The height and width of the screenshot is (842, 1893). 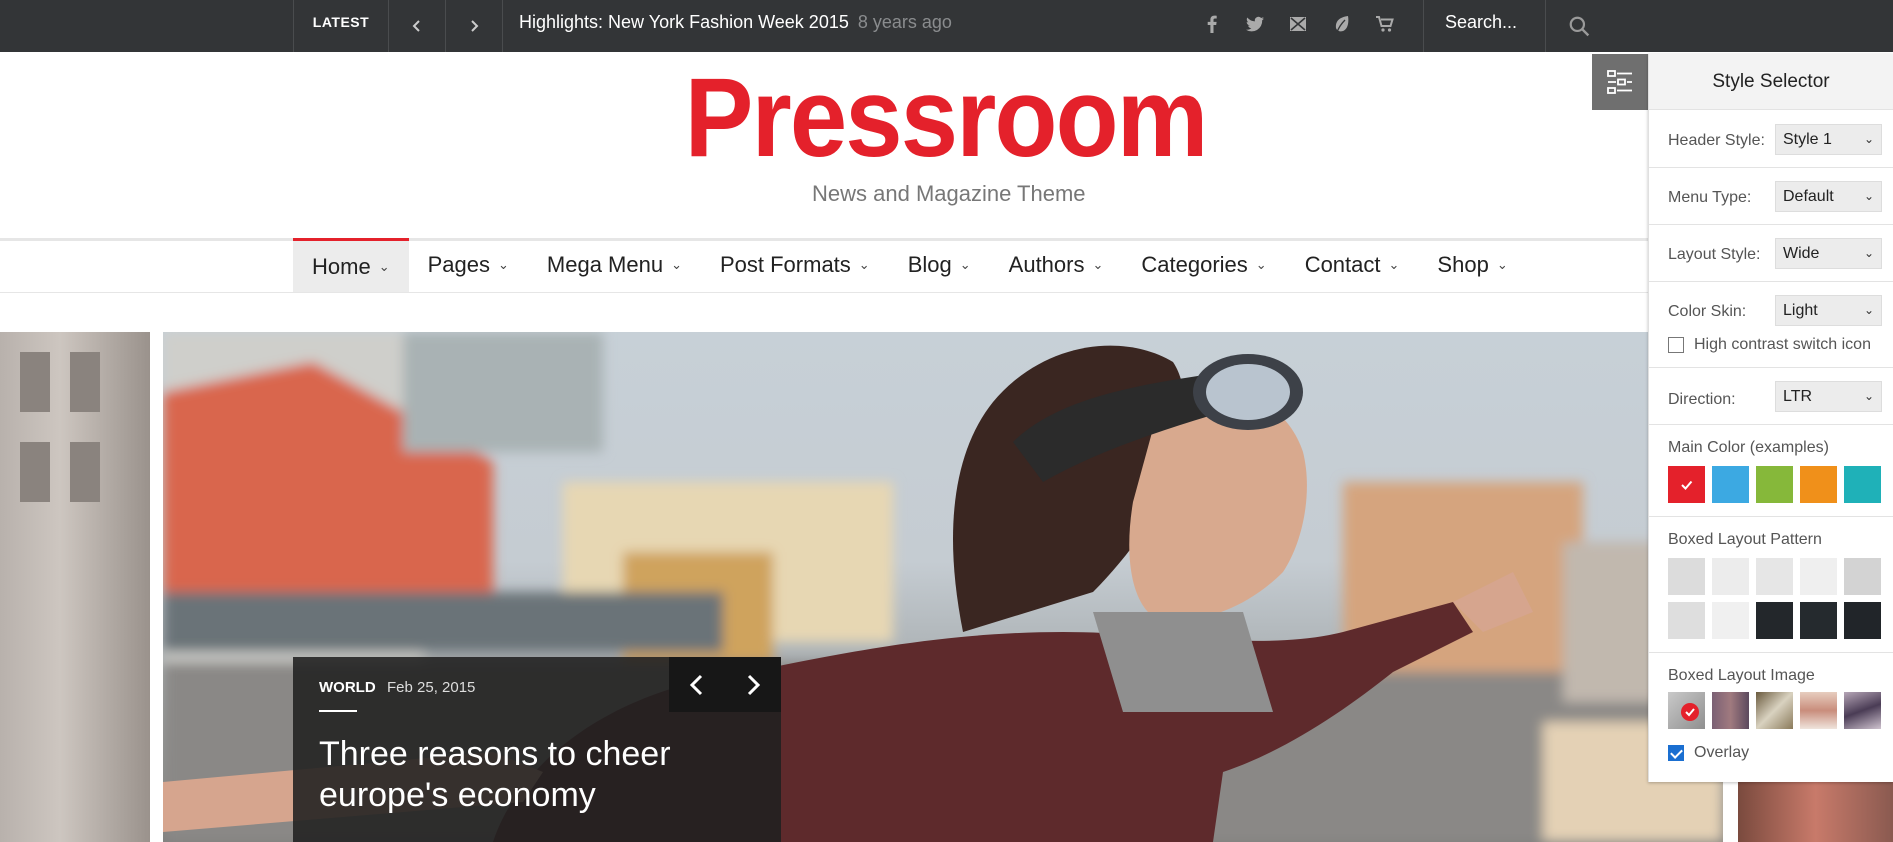 I want to click on layout-style-row: Layout Style: Wide ⌄, so click(x=1771, y=253).